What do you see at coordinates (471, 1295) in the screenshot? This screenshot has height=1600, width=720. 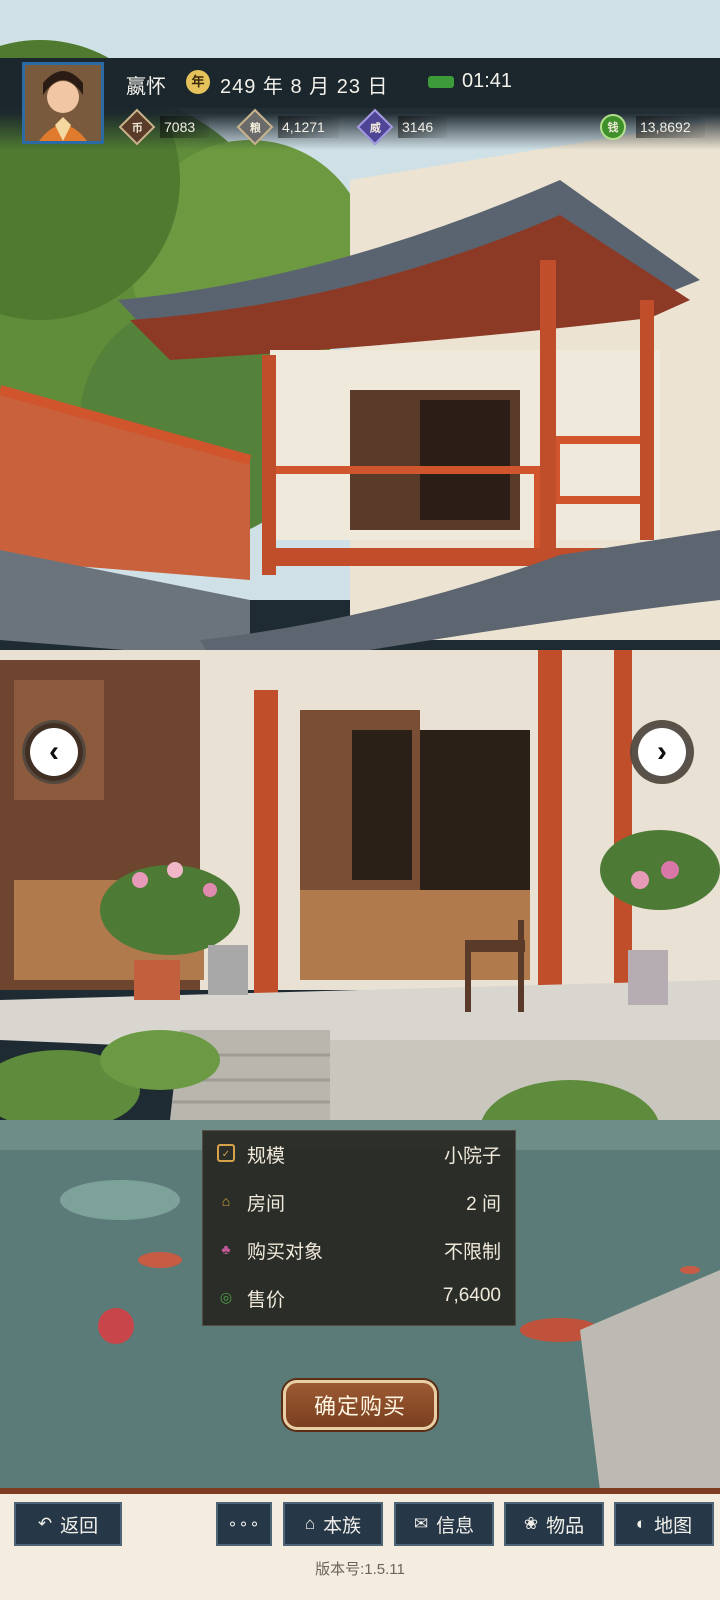 I see `info-value: 7,6400` at bounding box center [471, 1295].